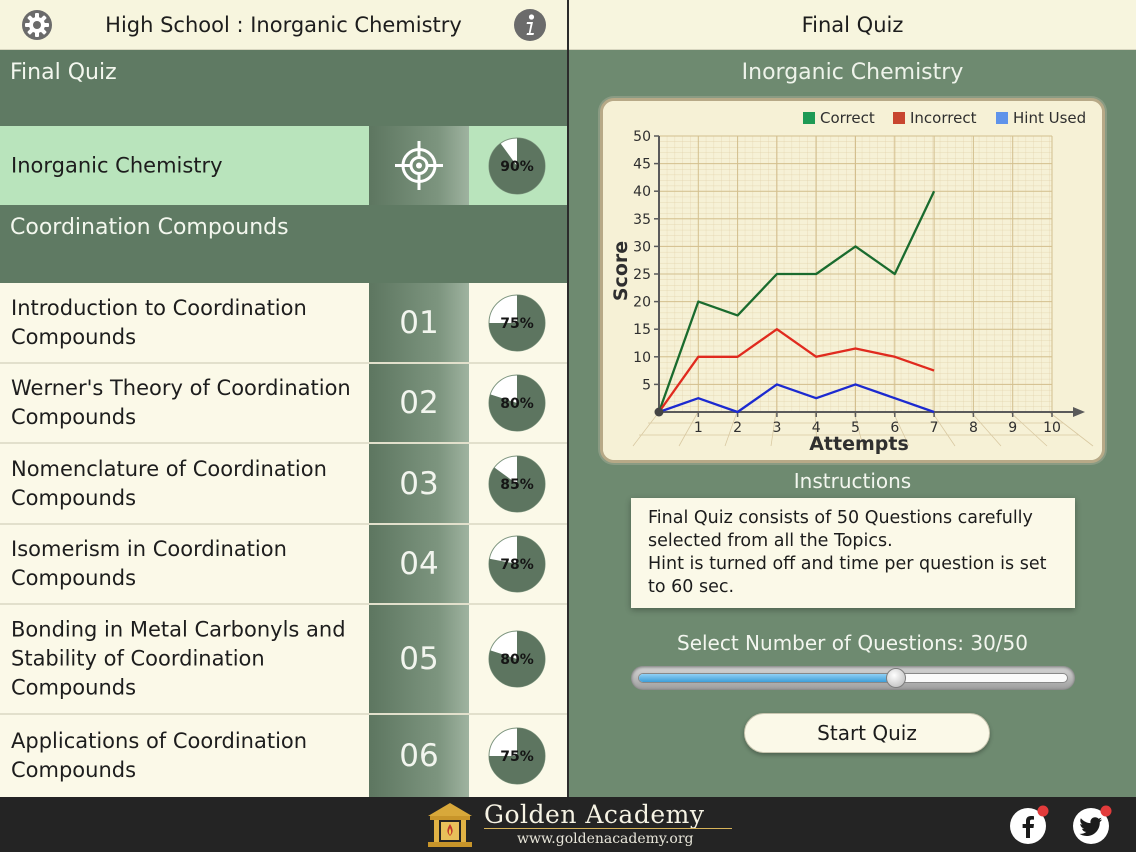  Describe the element at coordinates (767, 678) in the screenshot. I see `slider-fill` at that location.